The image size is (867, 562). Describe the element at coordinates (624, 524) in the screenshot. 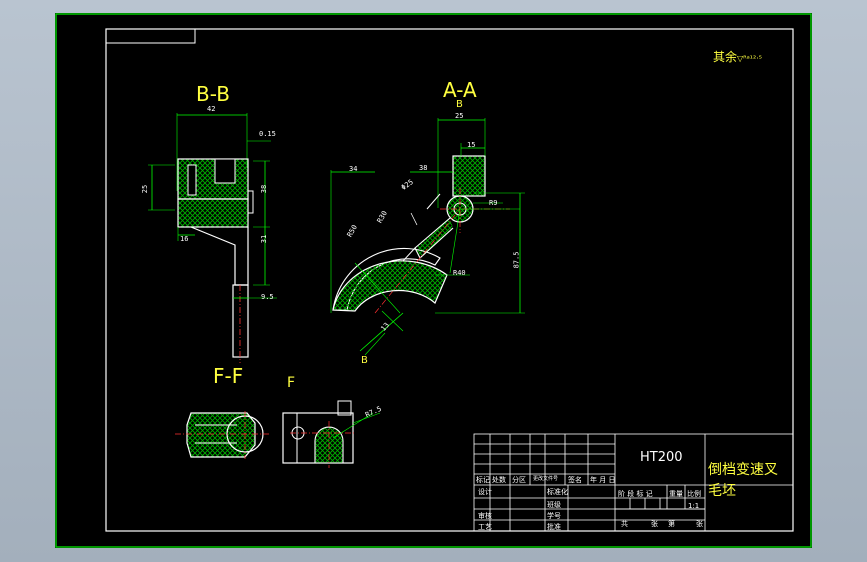

I see `tb-sheets-total: 共` at that location.